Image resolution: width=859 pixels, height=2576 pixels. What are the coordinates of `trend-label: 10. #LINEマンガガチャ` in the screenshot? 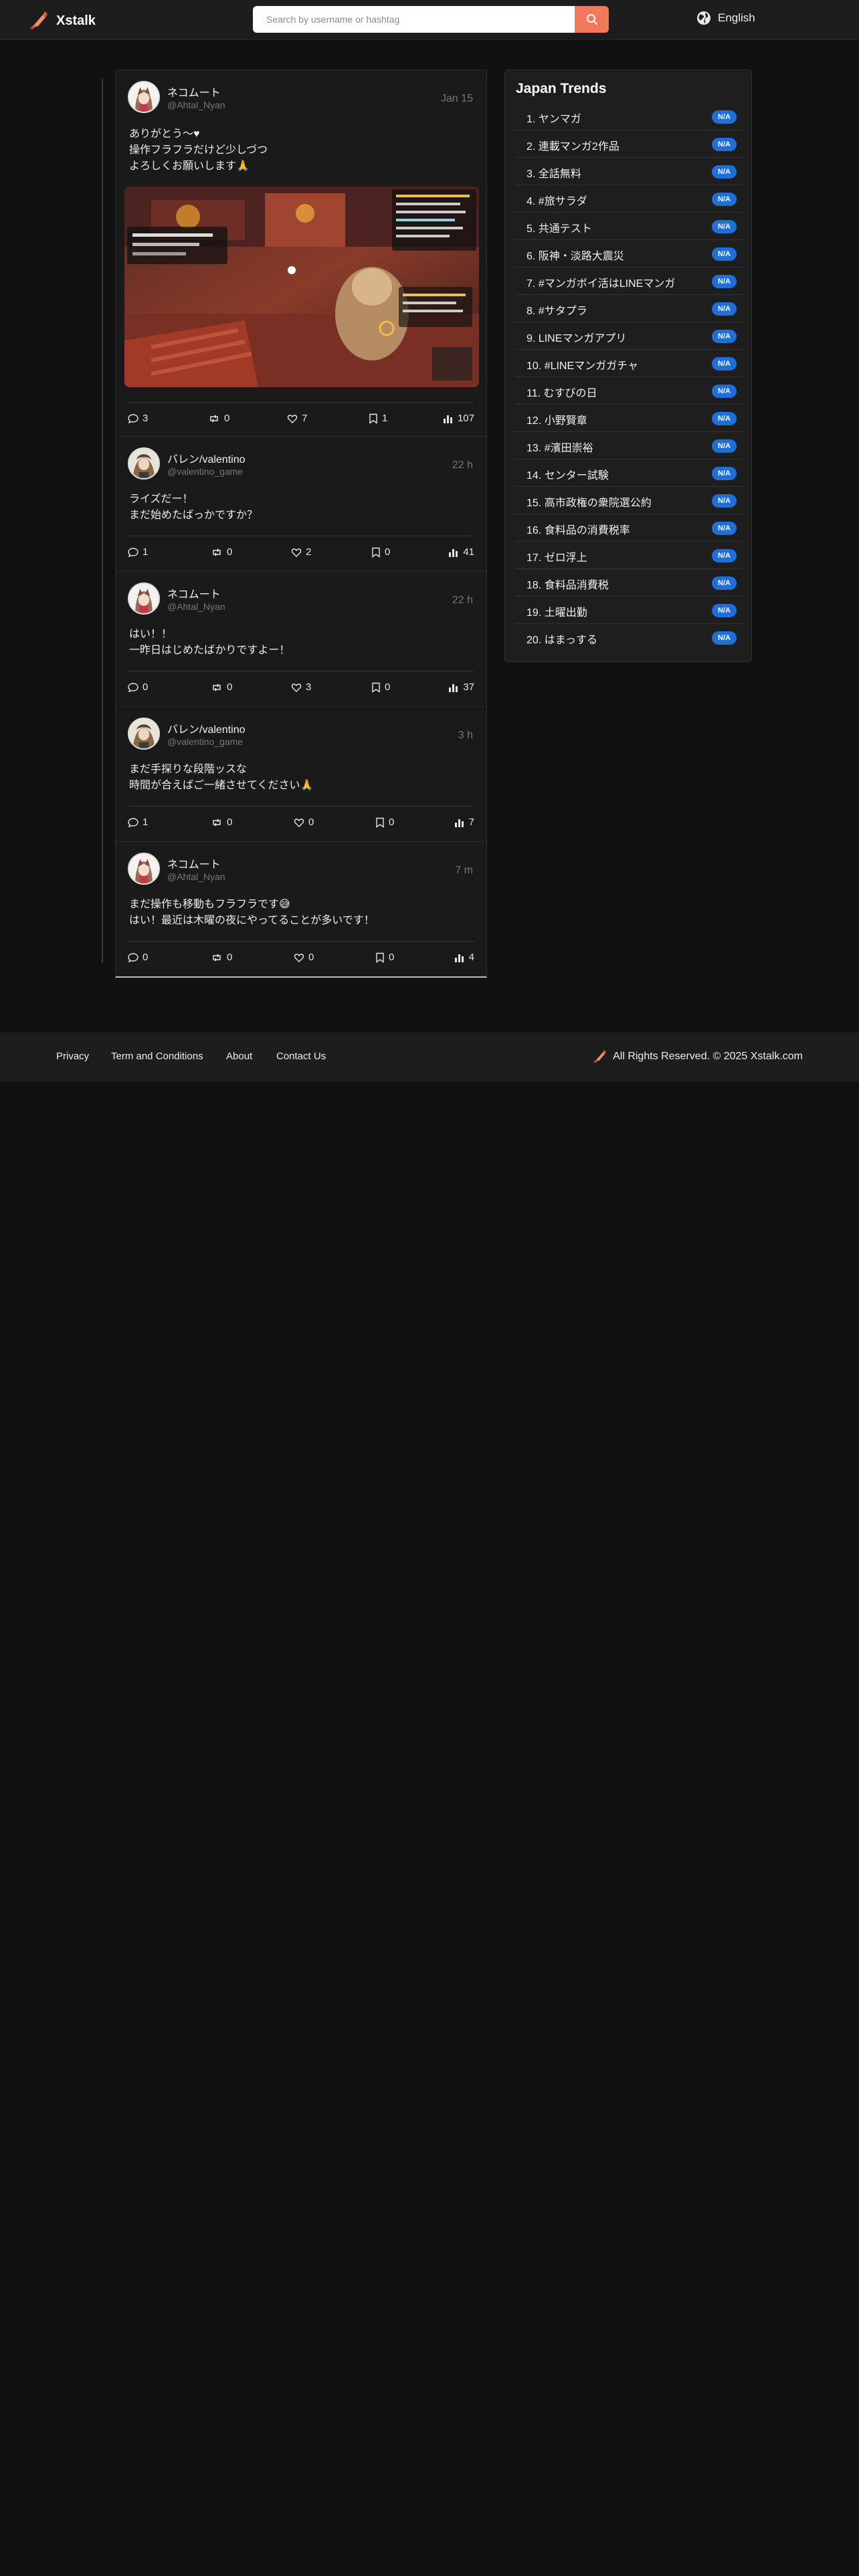 It's located at (582, 366).